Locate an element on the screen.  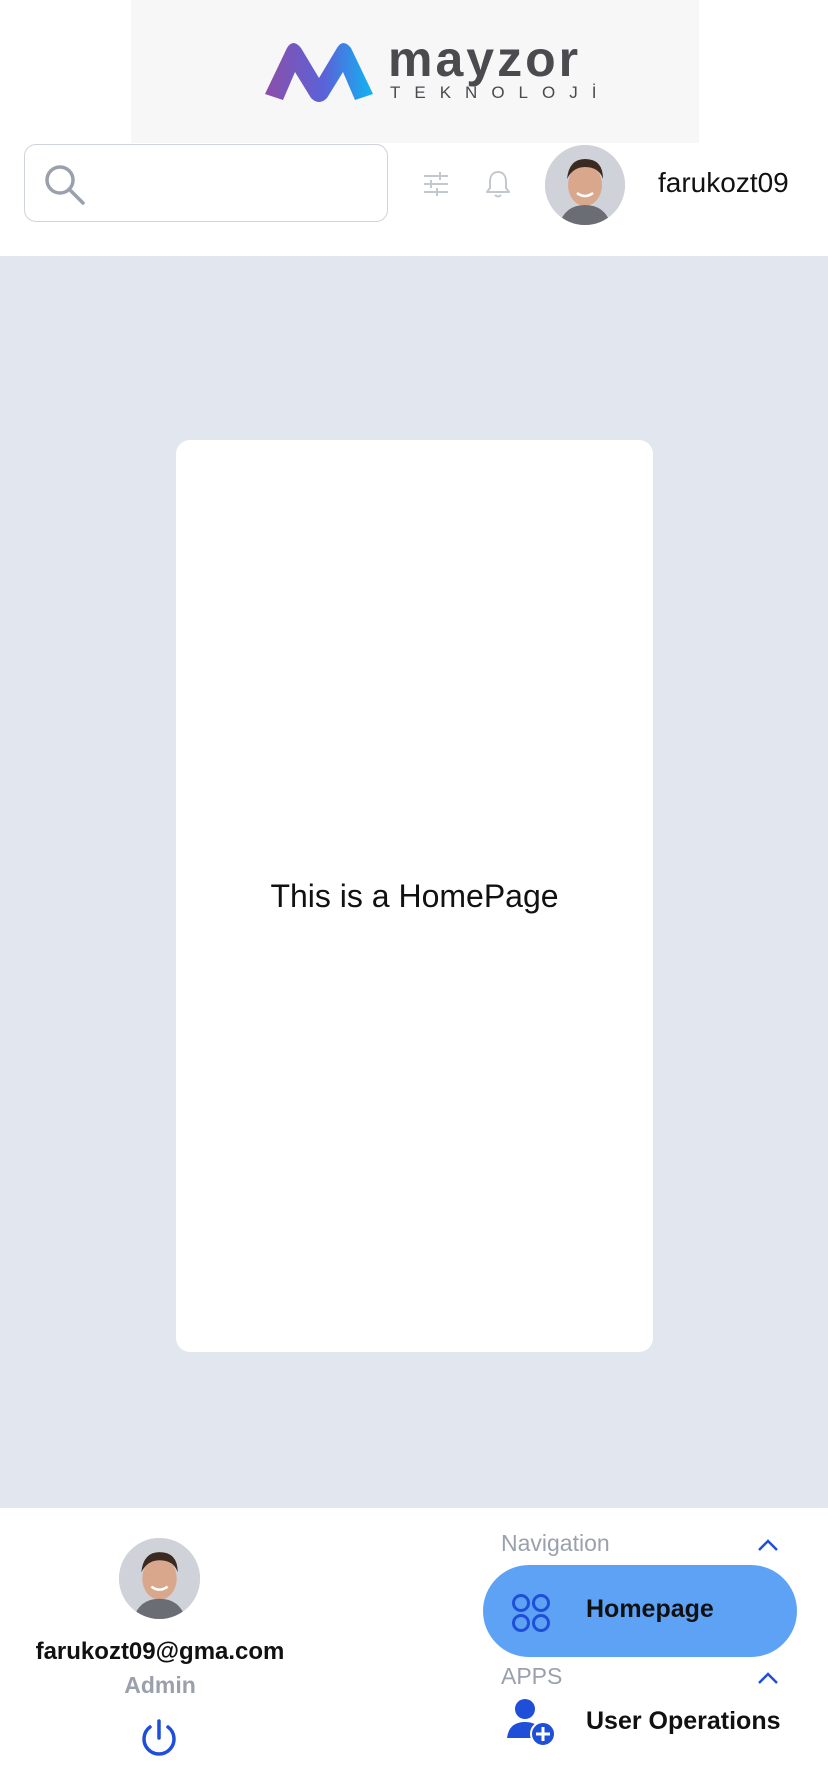
brand-name: mayzor is located at coordinates (485, 59).